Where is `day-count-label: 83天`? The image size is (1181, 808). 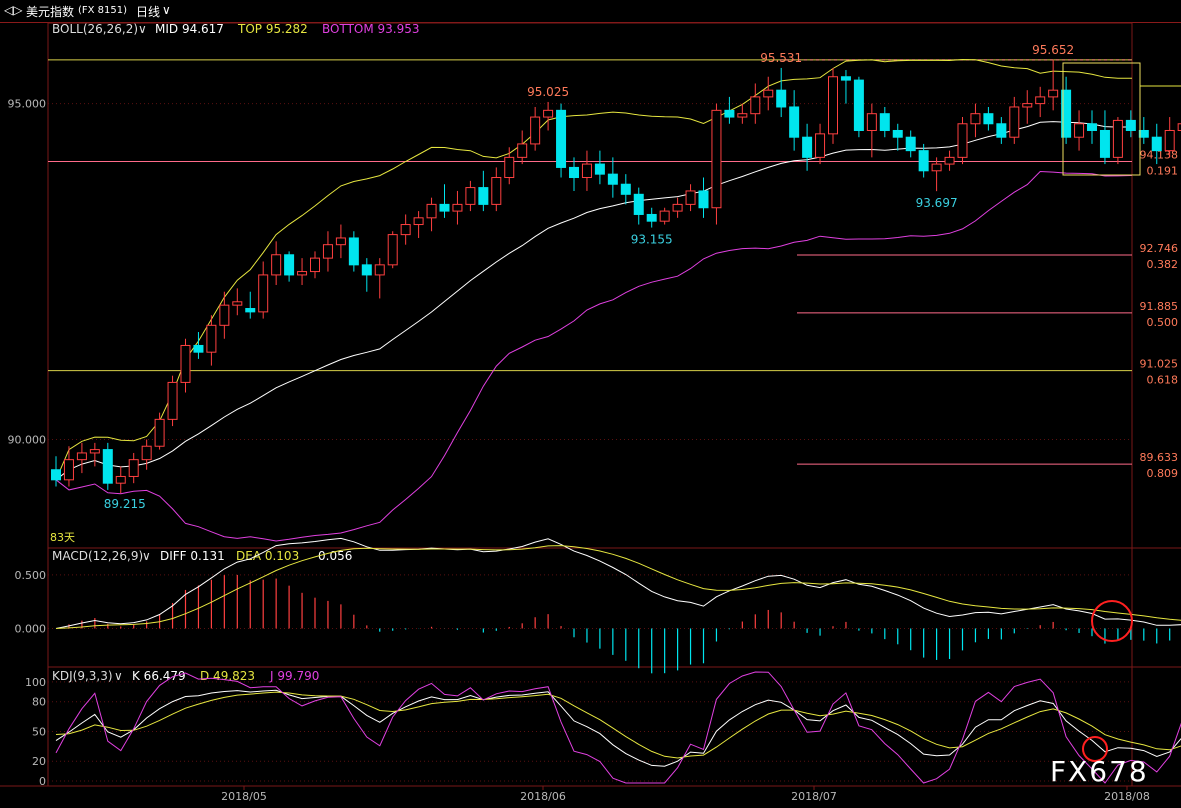 day-count-label: 83天 is located at coordinates (62, 537).